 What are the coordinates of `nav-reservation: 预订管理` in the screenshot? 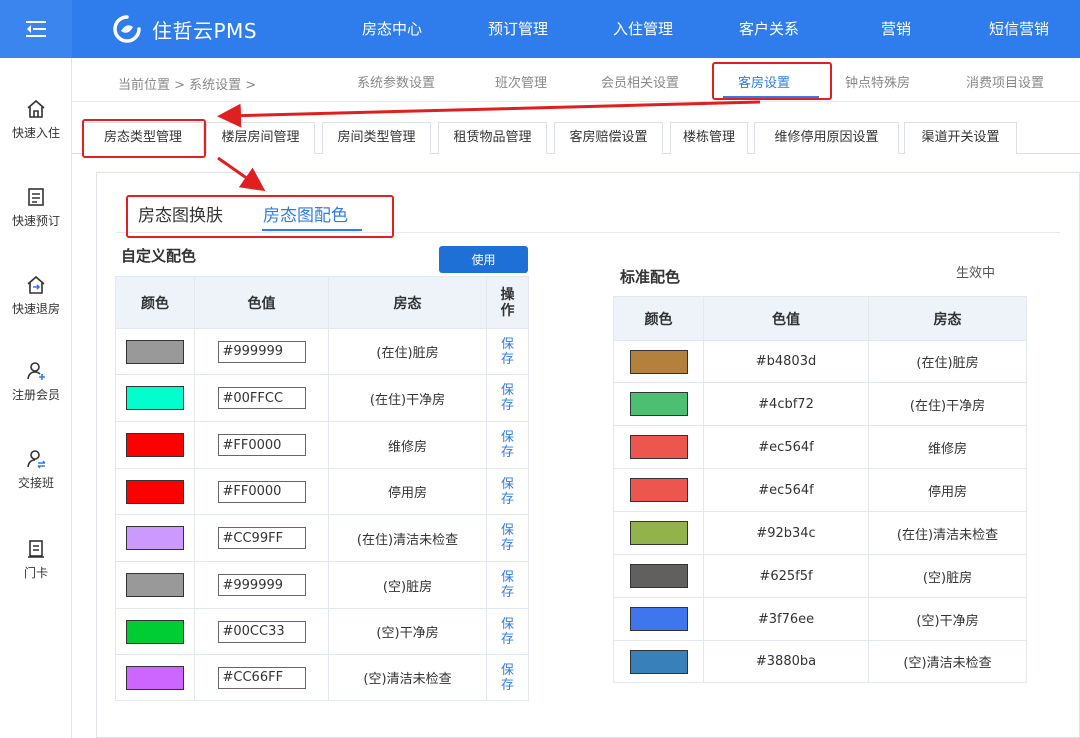 It's located at (518, 28).